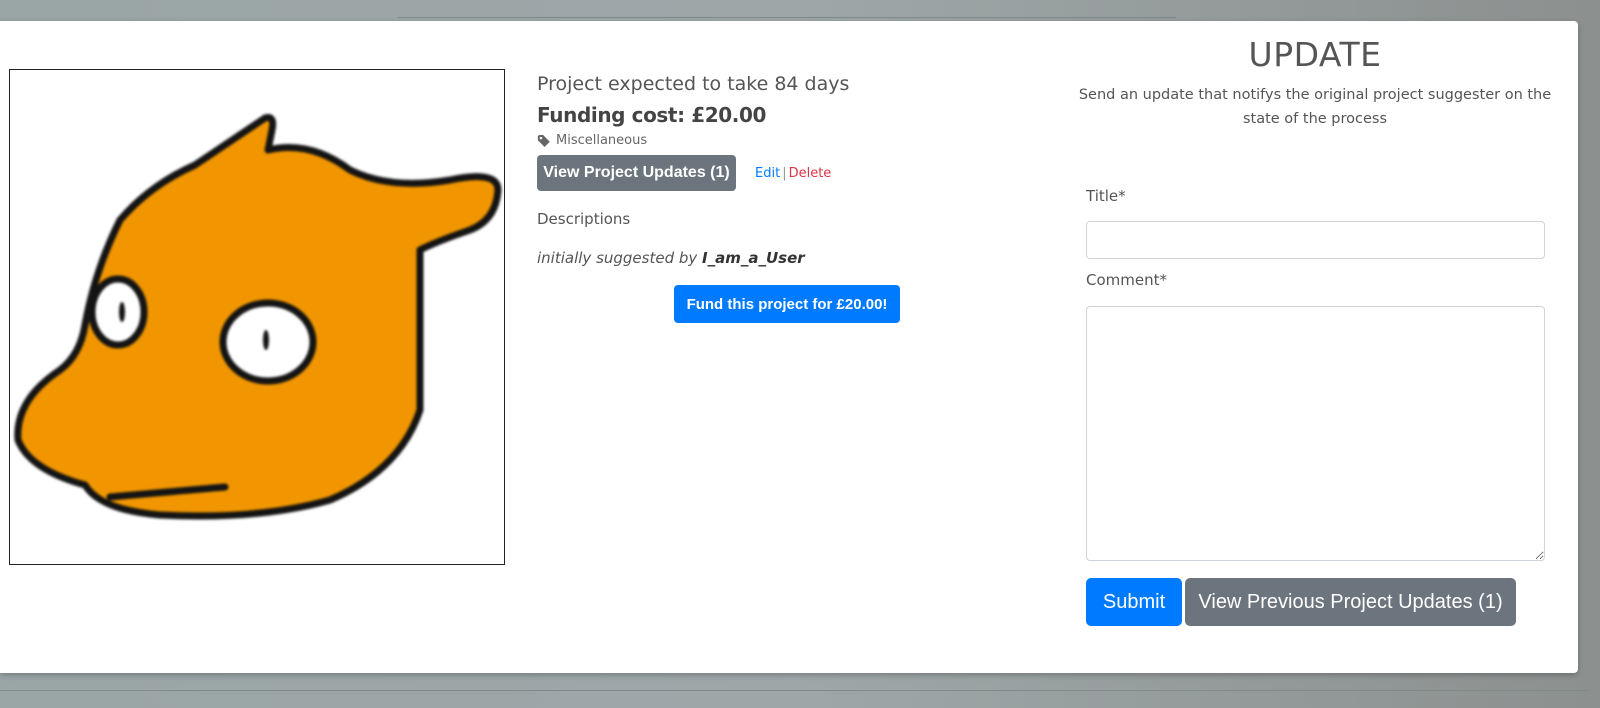 The image size is (1600, 708). Describe the element at coordinates (1126, 280) in the screenshot. I see `comment-label: Comment*` at that location.